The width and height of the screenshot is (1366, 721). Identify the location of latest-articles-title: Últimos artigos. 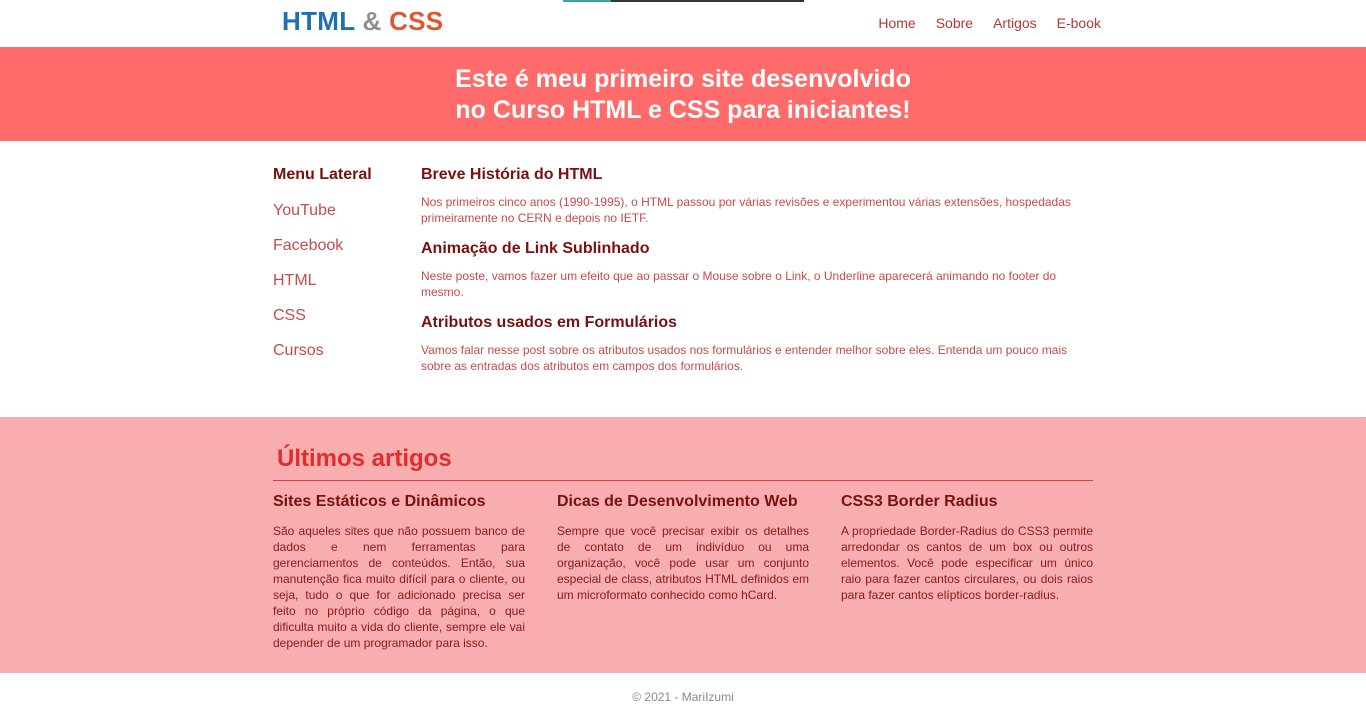
(364, 458).